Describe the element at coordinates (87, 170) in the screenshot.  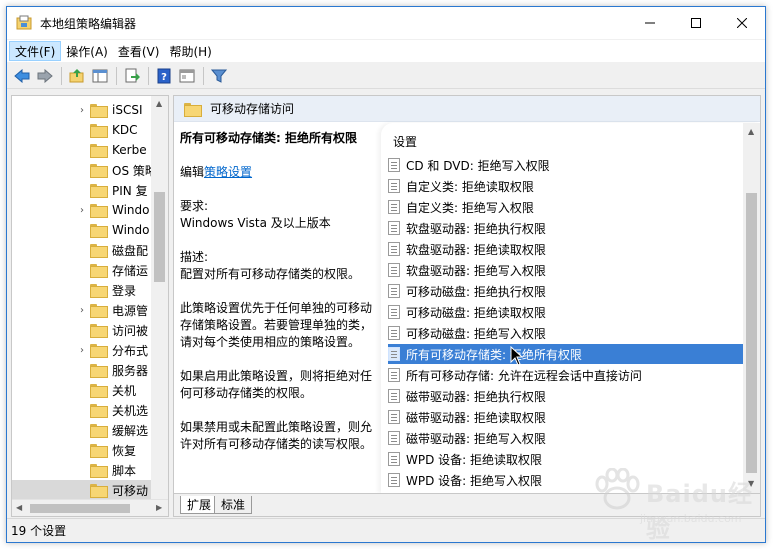
I see `tree-item: OS 策略` at that location.